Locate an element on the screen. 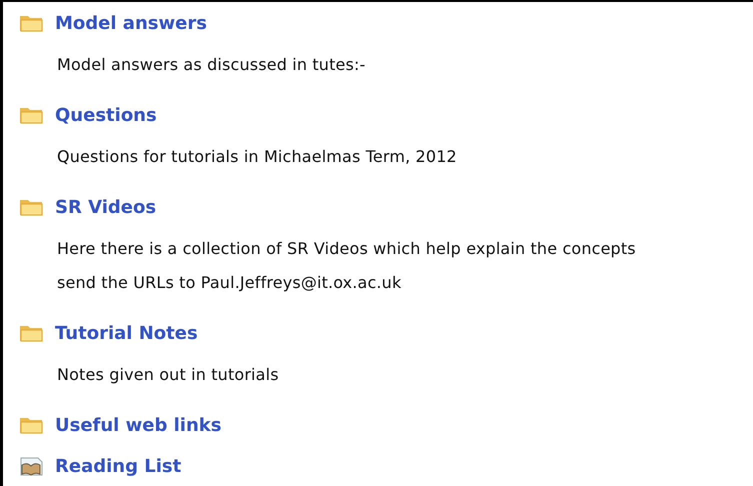 Image resolution: width=753 pixels, height=486 pixels. section-link: Tutorial Notes is located at coordinates (126, 333).